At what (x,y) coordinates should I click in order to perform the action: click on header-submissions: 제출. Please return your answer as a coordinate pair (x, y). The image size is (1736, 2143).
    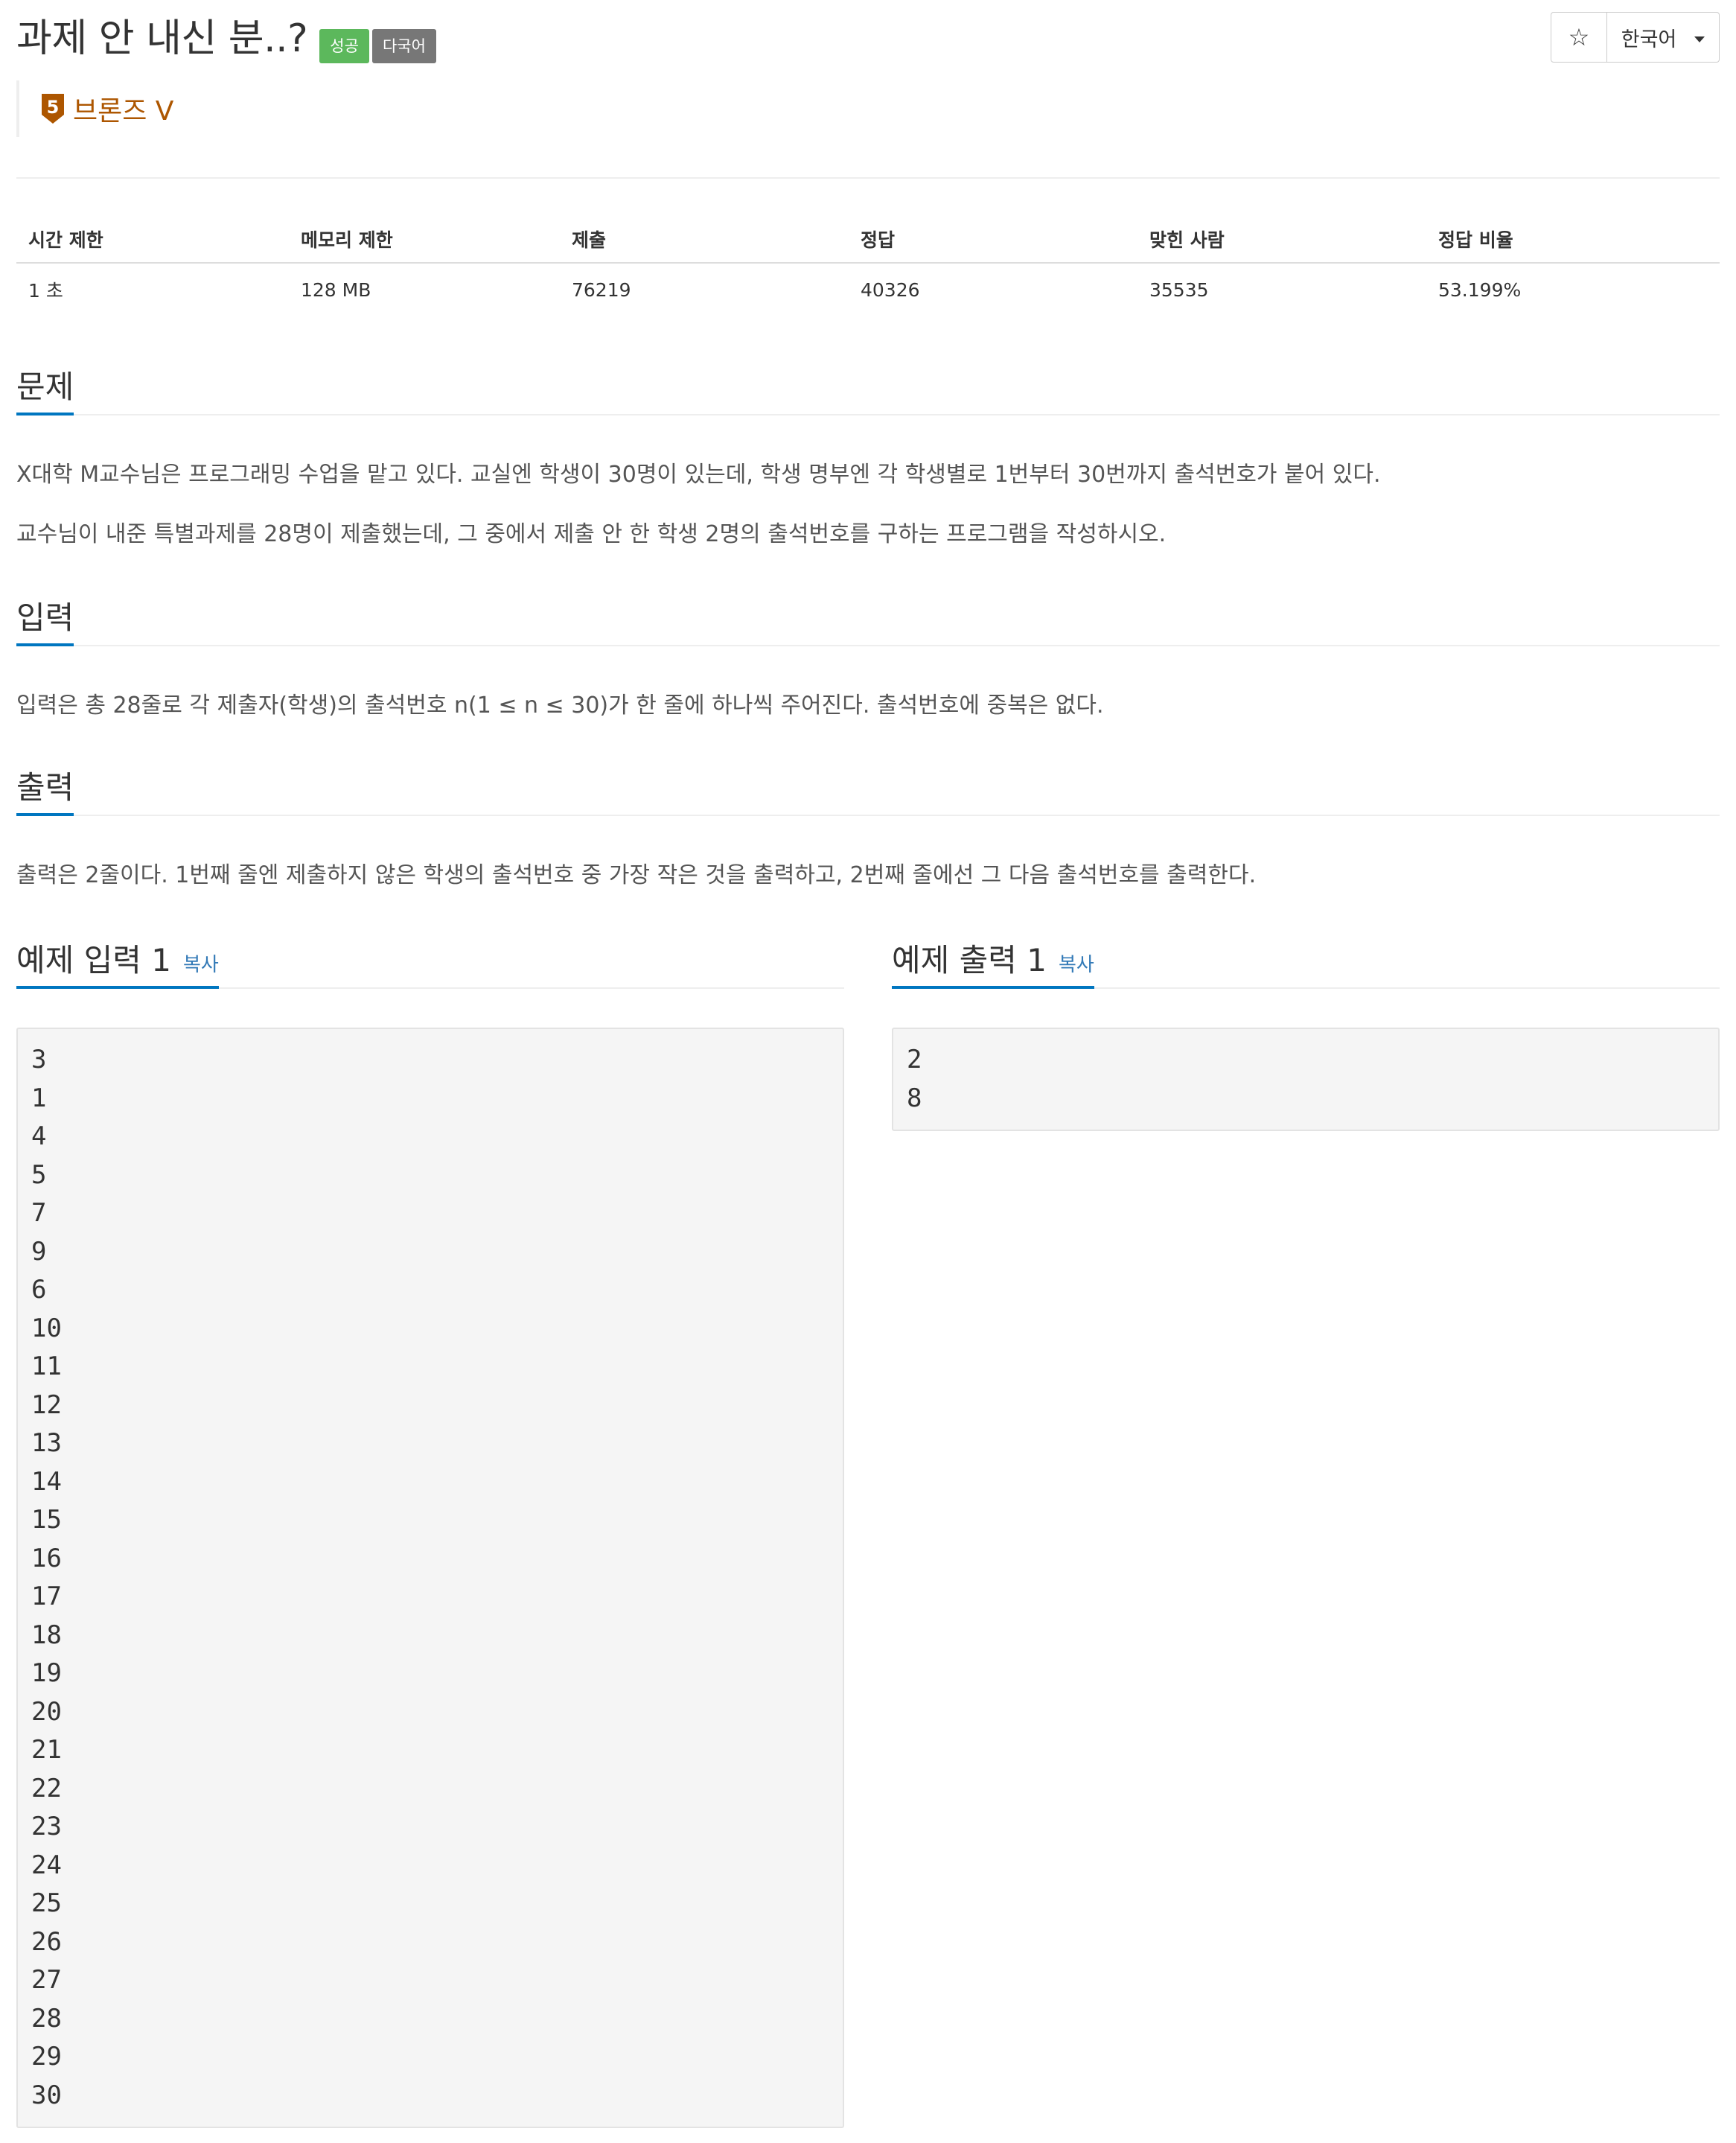
    Looking at the image, I should click on (589, 240).